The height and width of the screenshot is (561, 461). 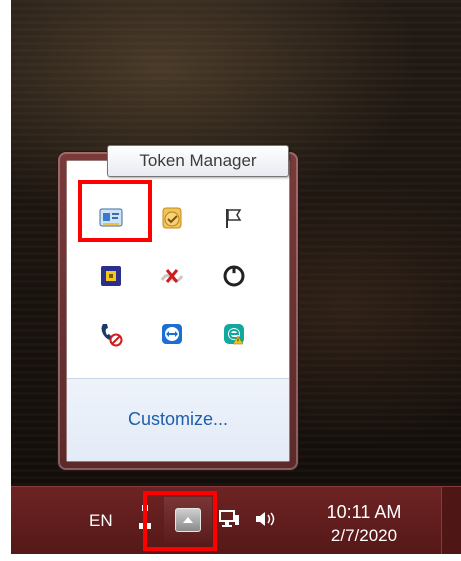 I want to click on language-indicator: EN, so click(x=101, y=521).